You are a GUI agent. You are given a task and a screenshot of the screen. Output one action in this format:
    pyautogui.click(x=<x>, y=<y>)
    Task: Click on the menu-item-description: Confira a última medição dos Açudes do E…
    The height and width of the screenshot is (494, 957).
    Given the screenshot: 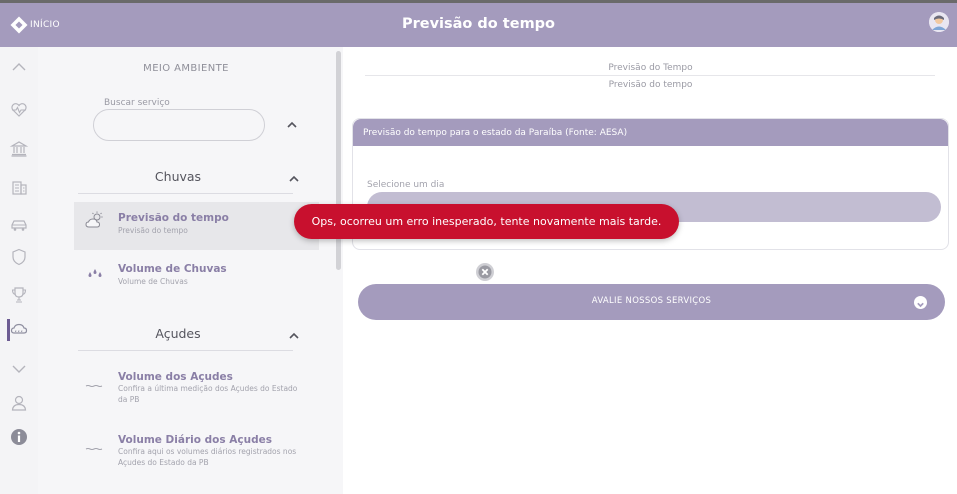 What is the action you would take?
    pyautogui.click(x=208, y=394)
    